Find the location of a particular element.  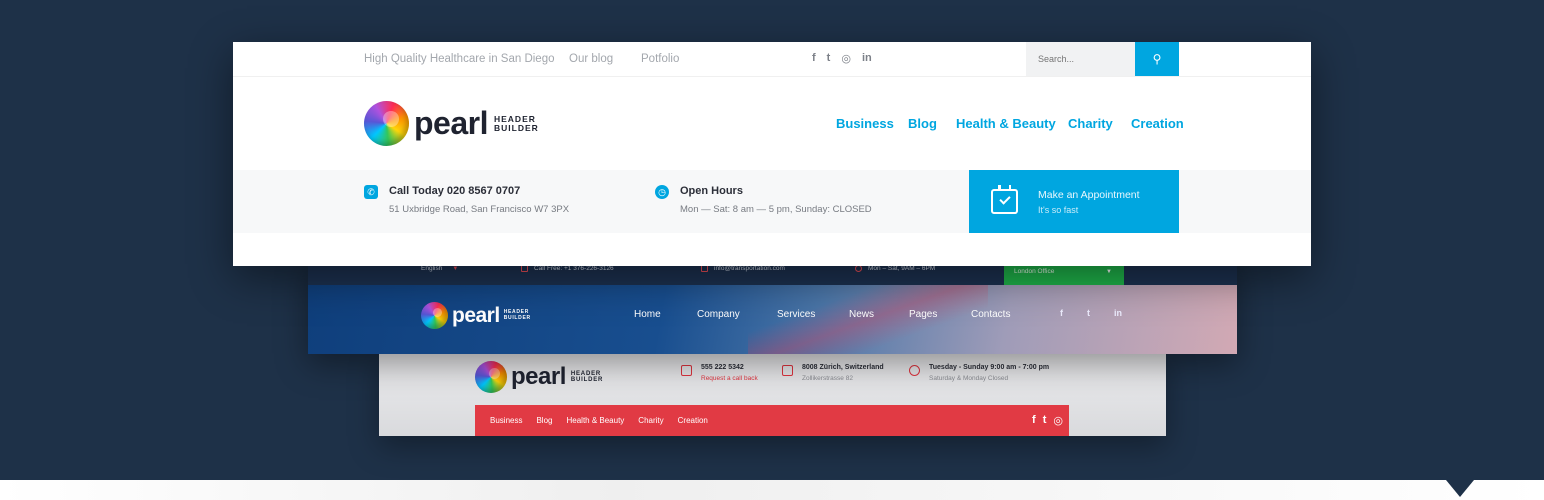

calendar-check-icon is located at coordinates (1004, 199).